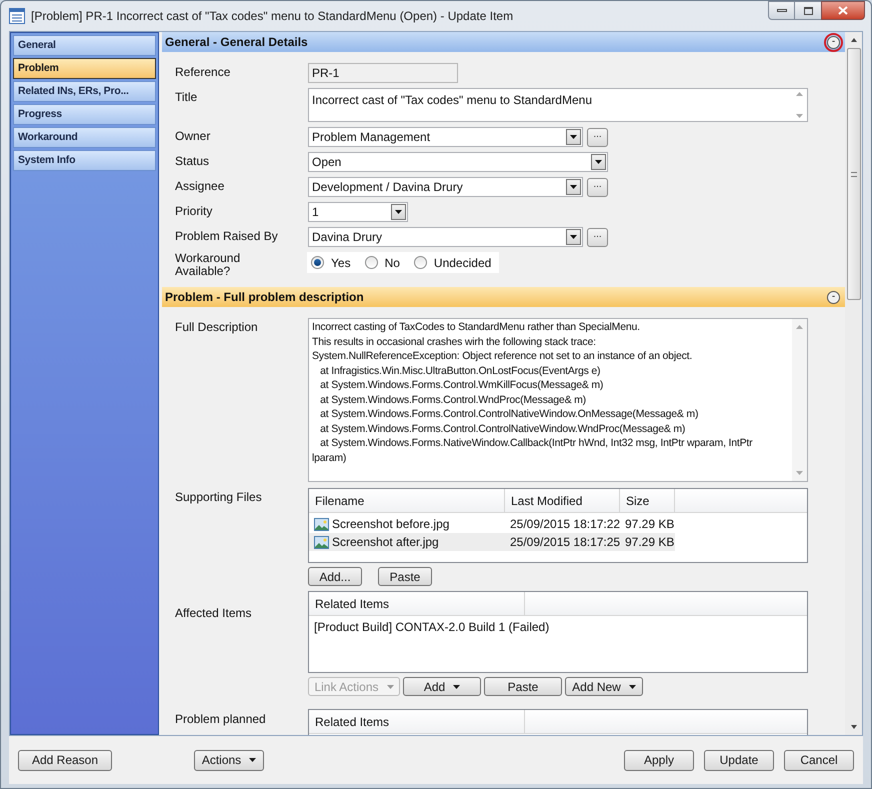  I want to click on reference-field: PR-1, so click(383, 73).